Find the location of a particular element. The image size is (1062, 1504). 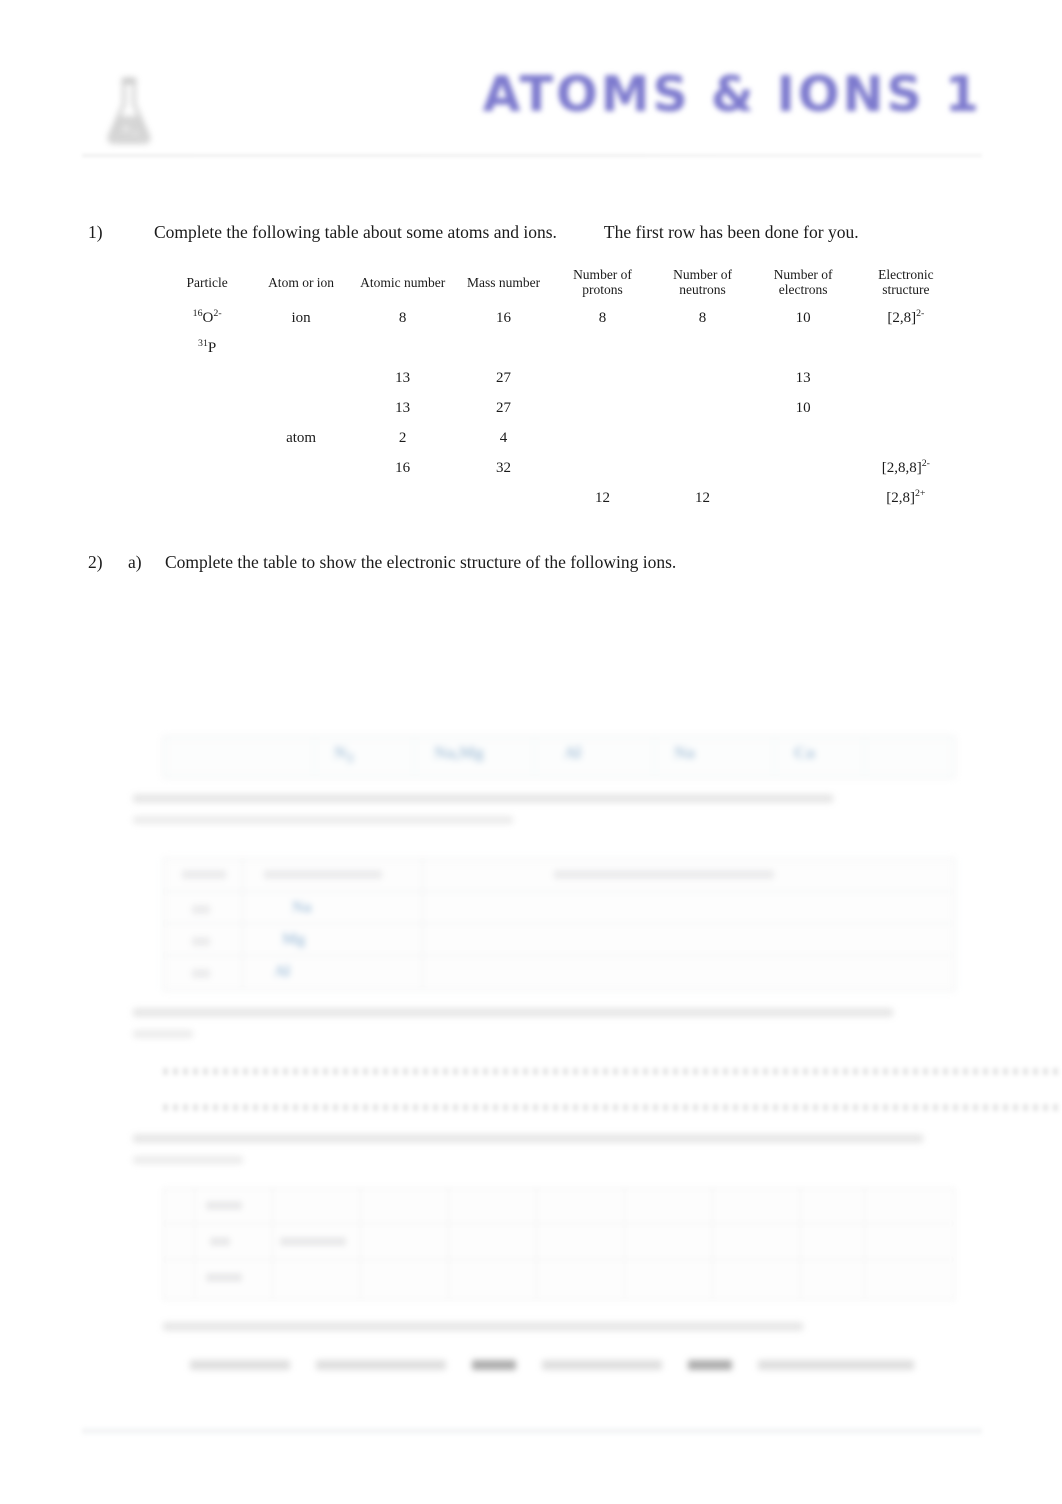

cell-atom-or-ion: ion is located at coordinates (301, 318).